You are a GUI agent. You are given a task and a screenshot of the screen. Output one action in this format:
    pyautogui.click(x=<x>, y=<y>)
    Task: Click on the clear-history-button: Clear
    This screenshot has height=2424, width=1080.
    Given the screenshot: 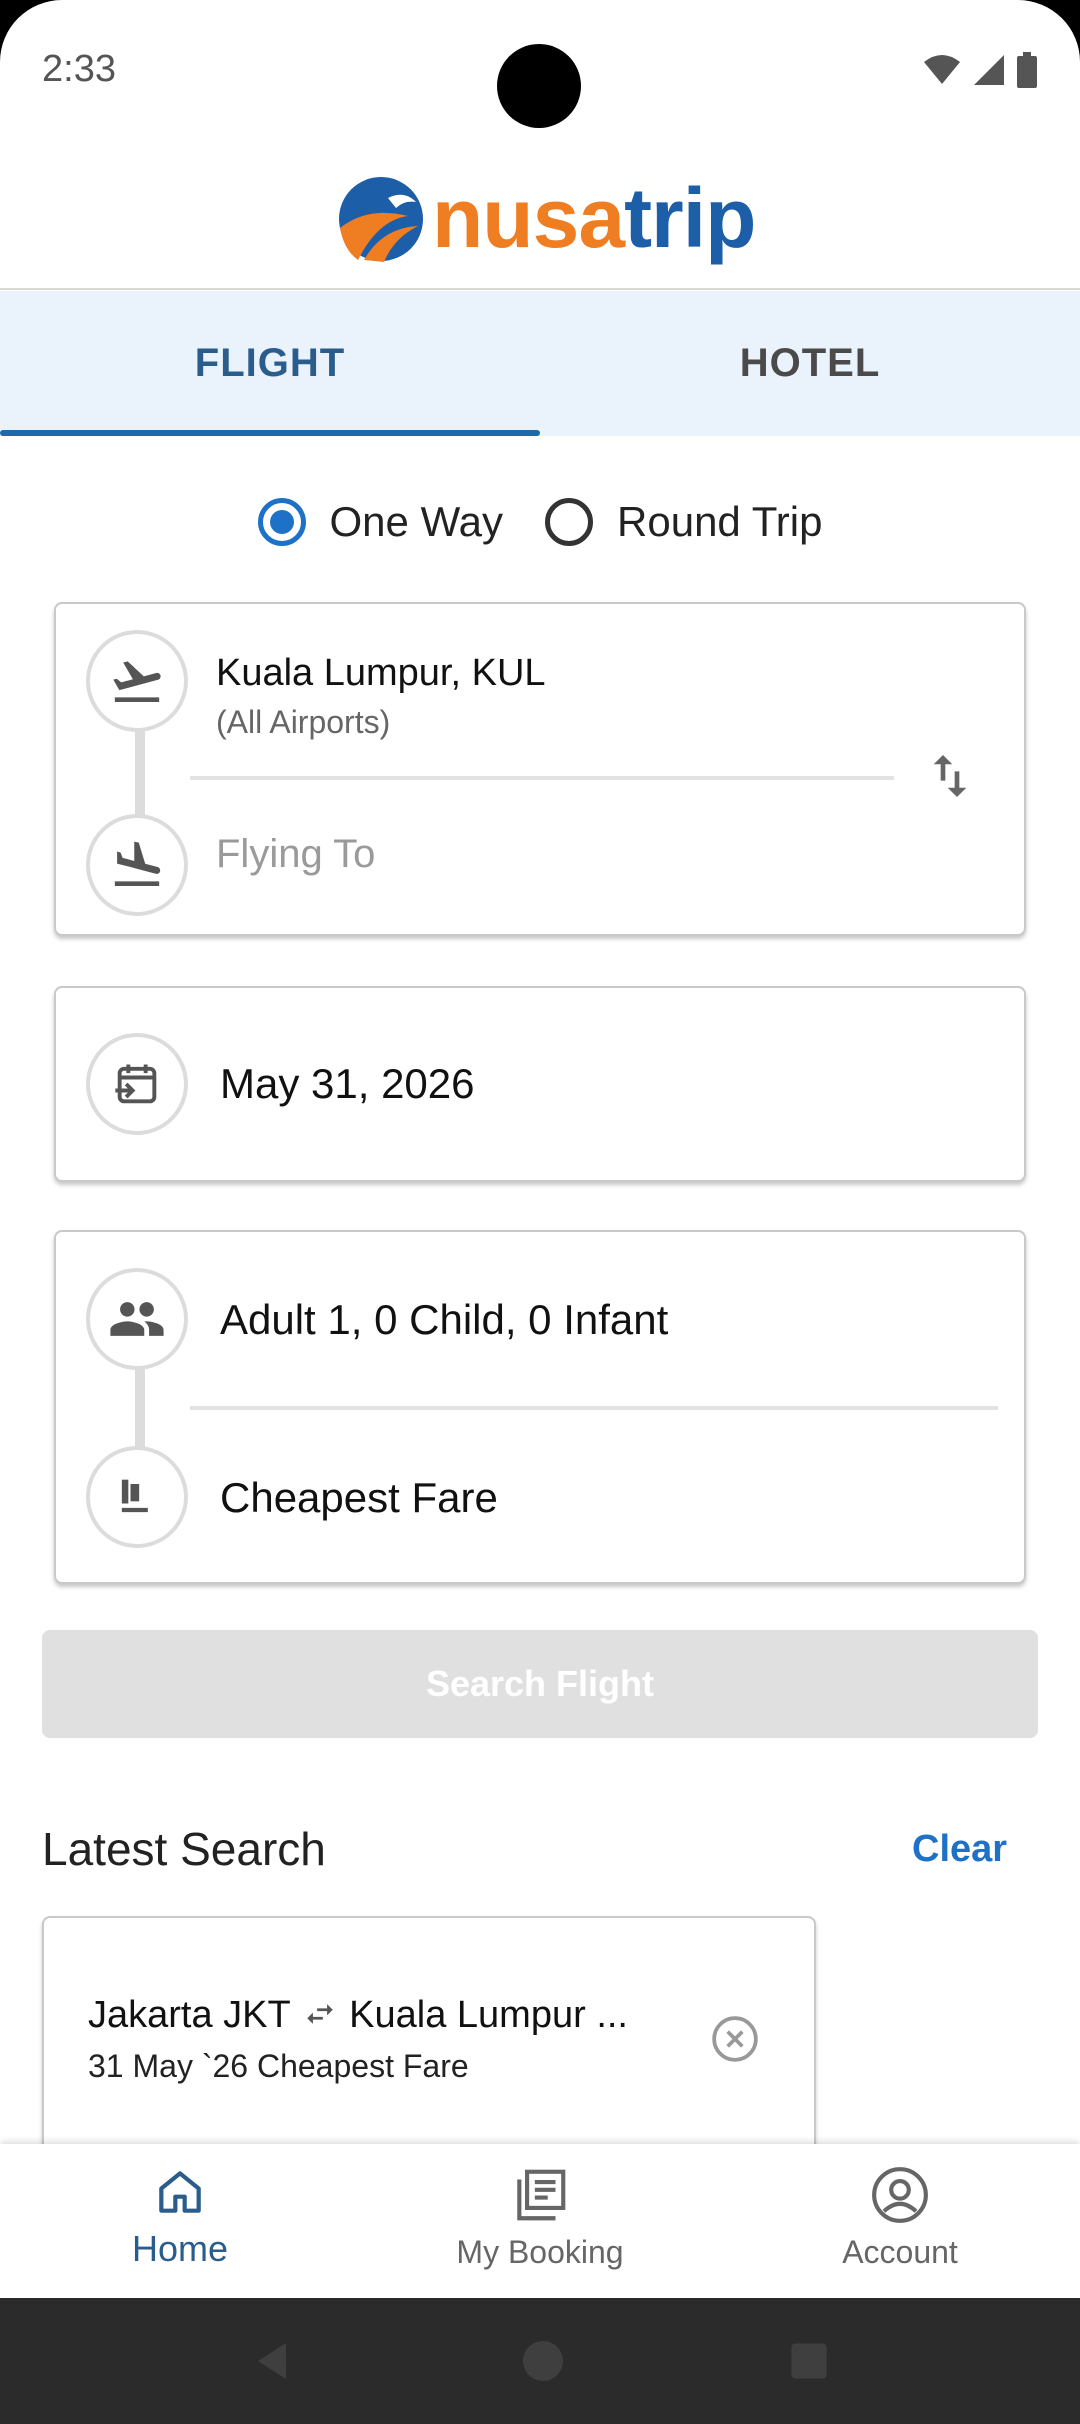 What is the action you would take?
    pyautogui.click(x=959, y=1849)
    